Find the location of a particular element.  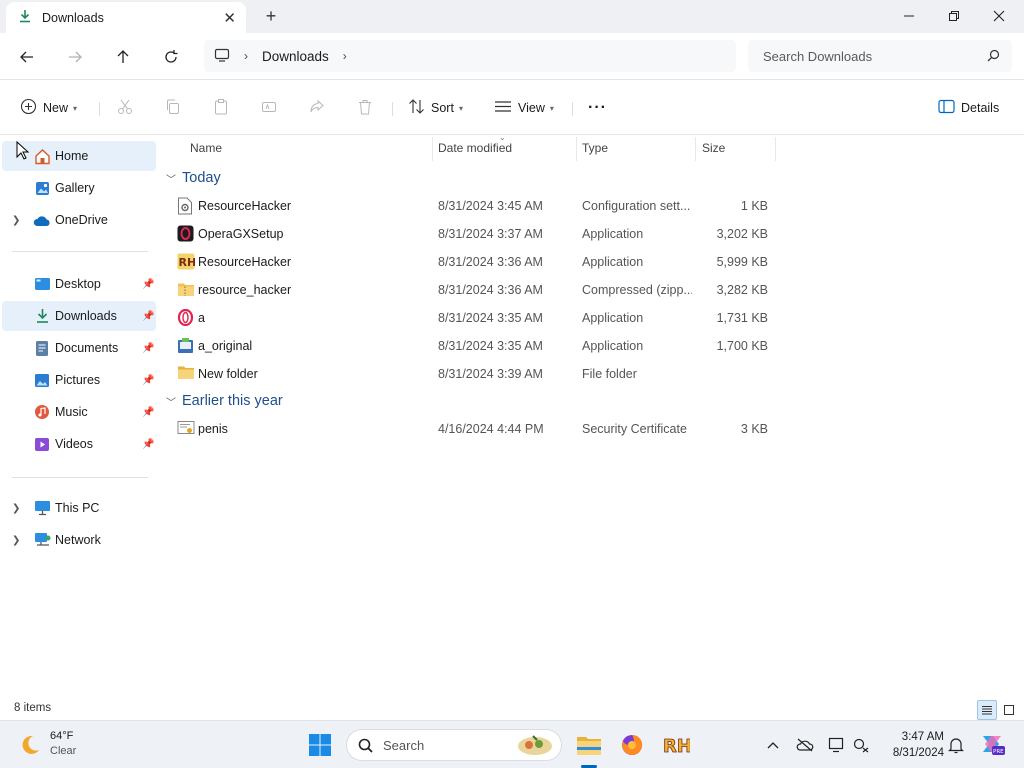

sidebar-item-label: Videos is located at coordinates (74, 444).